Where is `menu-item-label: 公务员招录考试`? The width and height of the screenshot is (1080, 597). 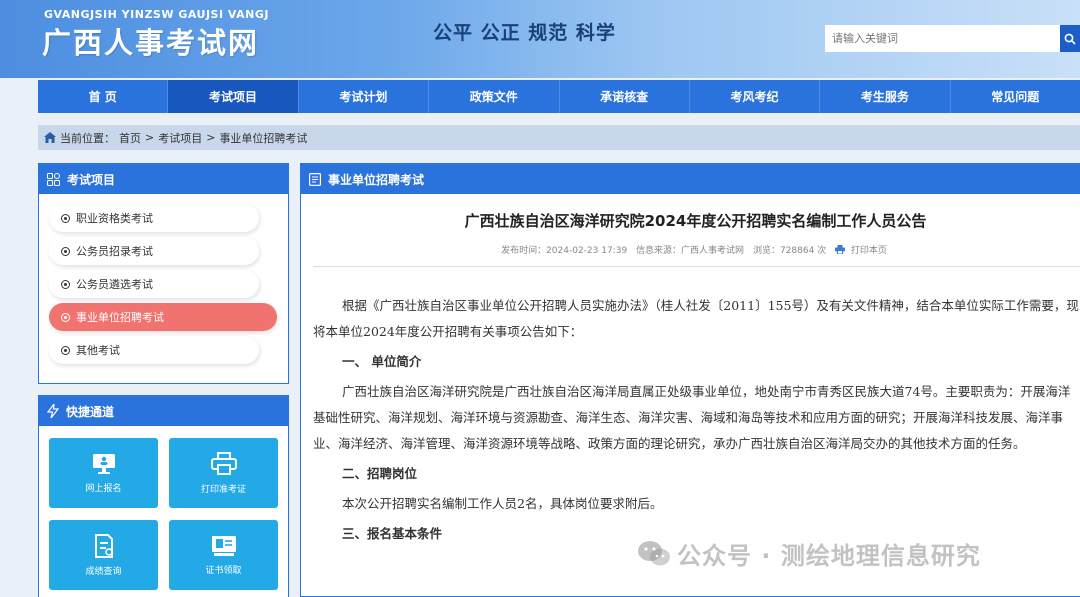 menu-item-label: 公务员招录考试 is located at coordinates (114, 251).